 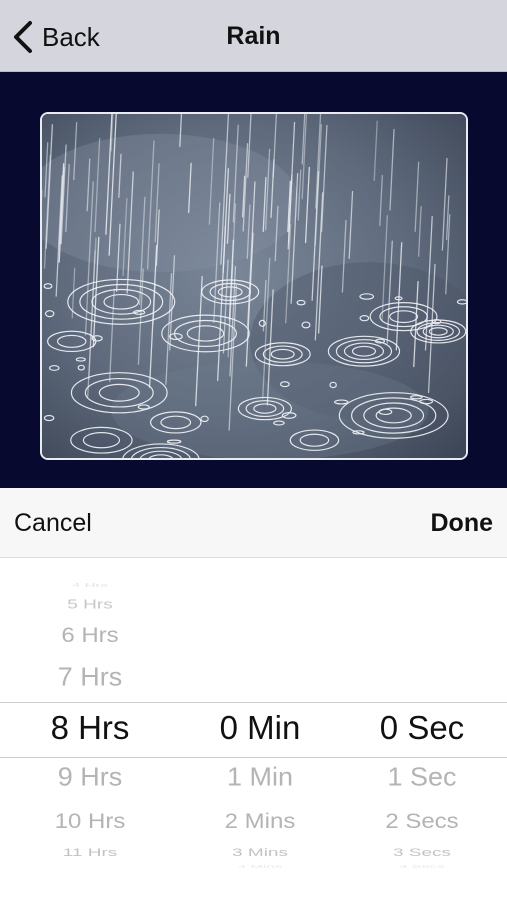 What do you see at coordinates (90, 777) in the screenshot?
I see `hours-option: 9 Hrs` at bounding box center [90, 777].